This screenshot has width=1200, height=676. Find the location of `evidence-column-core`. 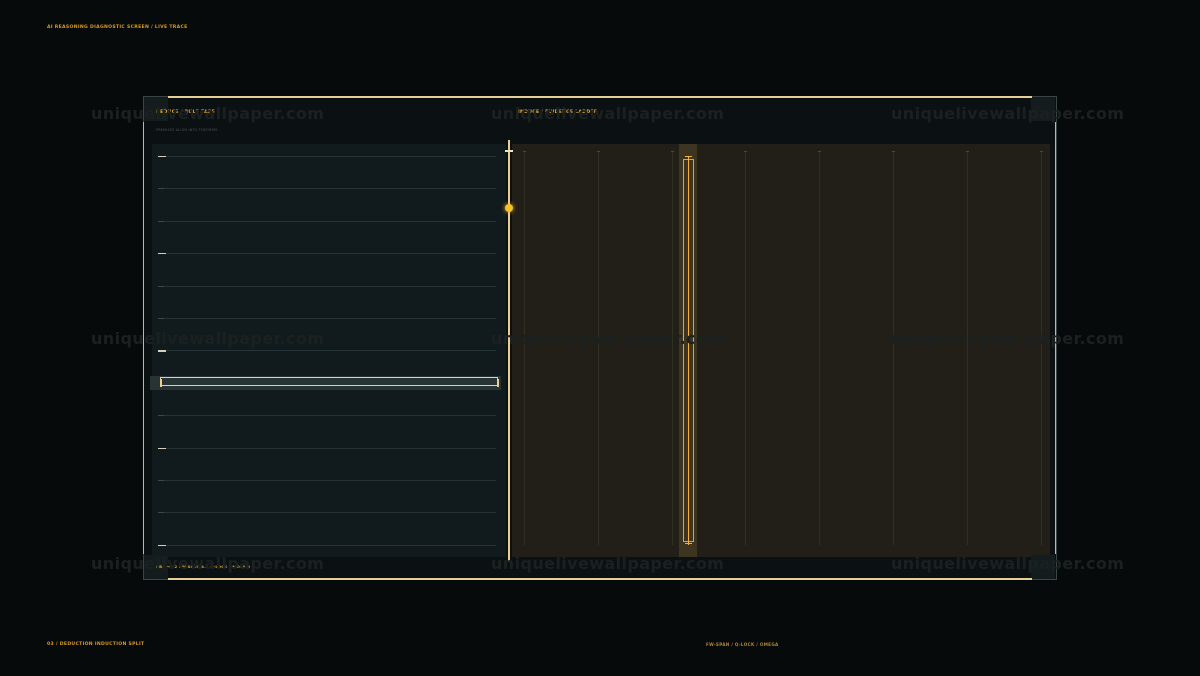

evidence-column-core is located at coordinates (689, 350).